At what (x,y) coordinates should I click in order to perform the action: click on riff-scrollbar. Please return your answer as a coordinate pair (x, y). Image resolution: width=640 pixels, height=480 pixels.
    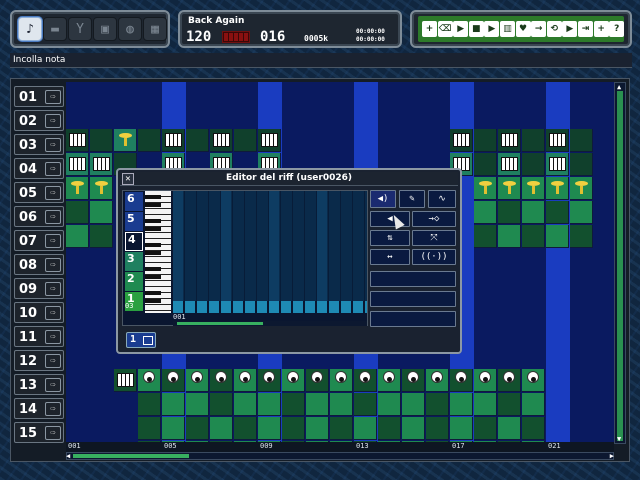
    Looking at the image, I should click on (270, 323).